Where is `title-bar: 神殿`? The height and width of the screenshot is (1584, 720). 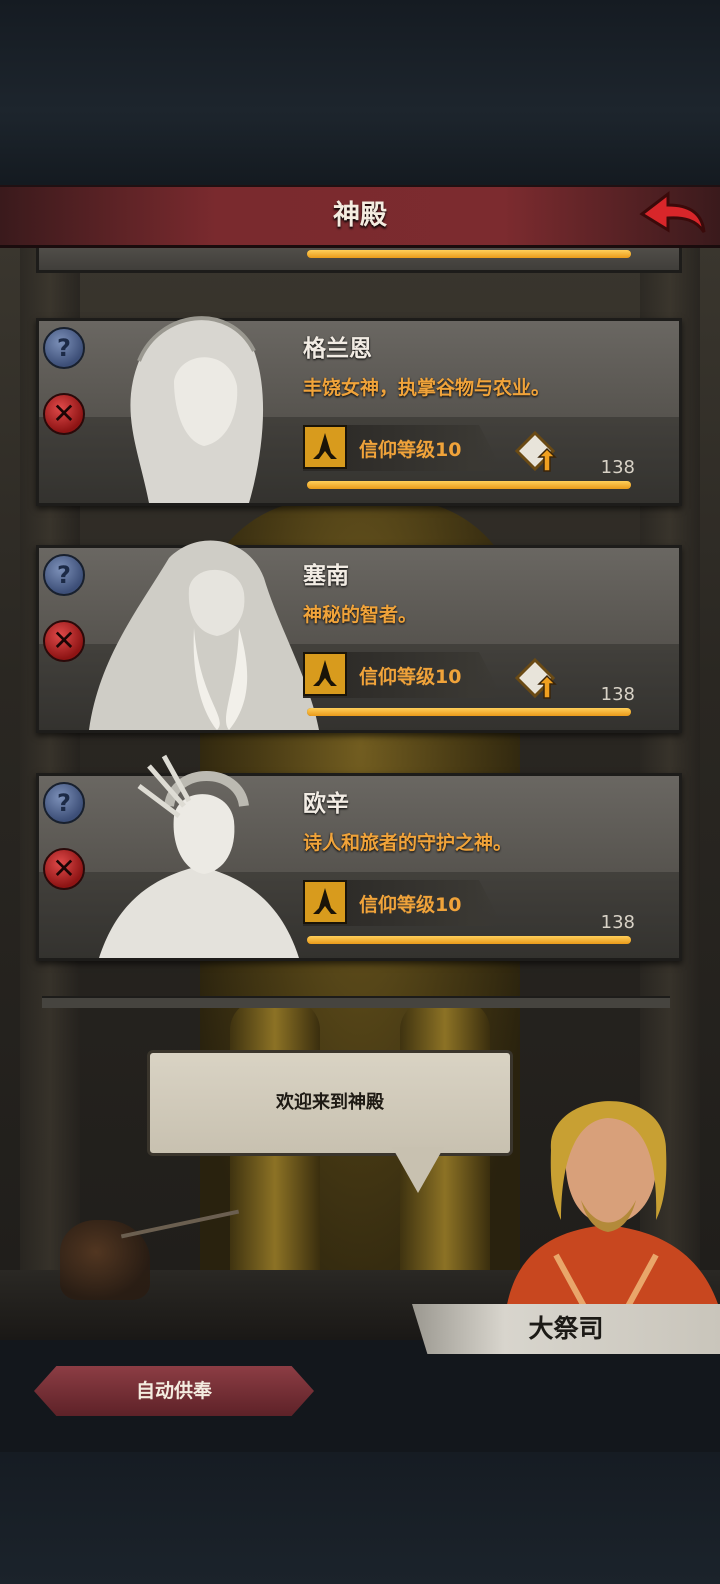
title-bar: 神殿 is located at coordinates (360, 216).